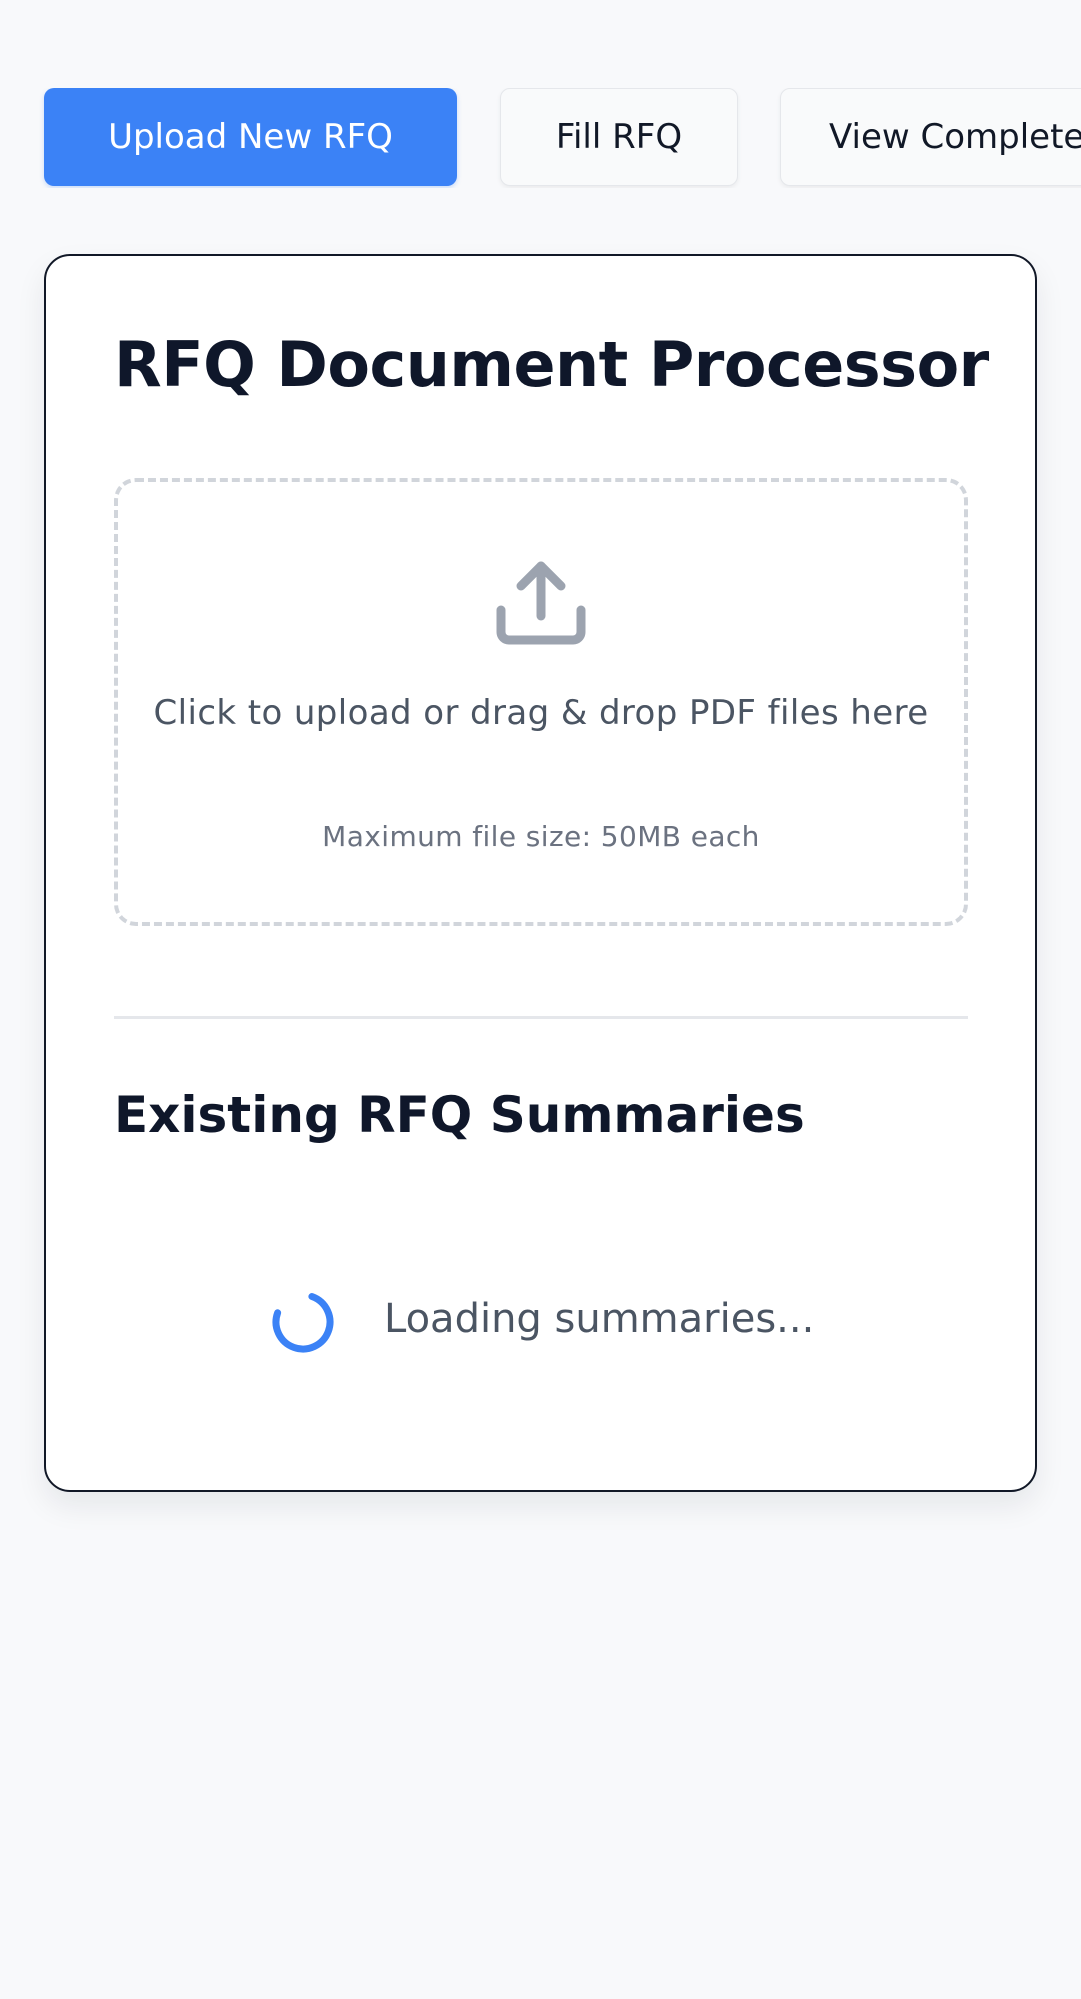 The width and height of the screenshot is (1081, 1999). I want to click on summaries-heading: Existing RFQ Summaries, so click(459, 1115).